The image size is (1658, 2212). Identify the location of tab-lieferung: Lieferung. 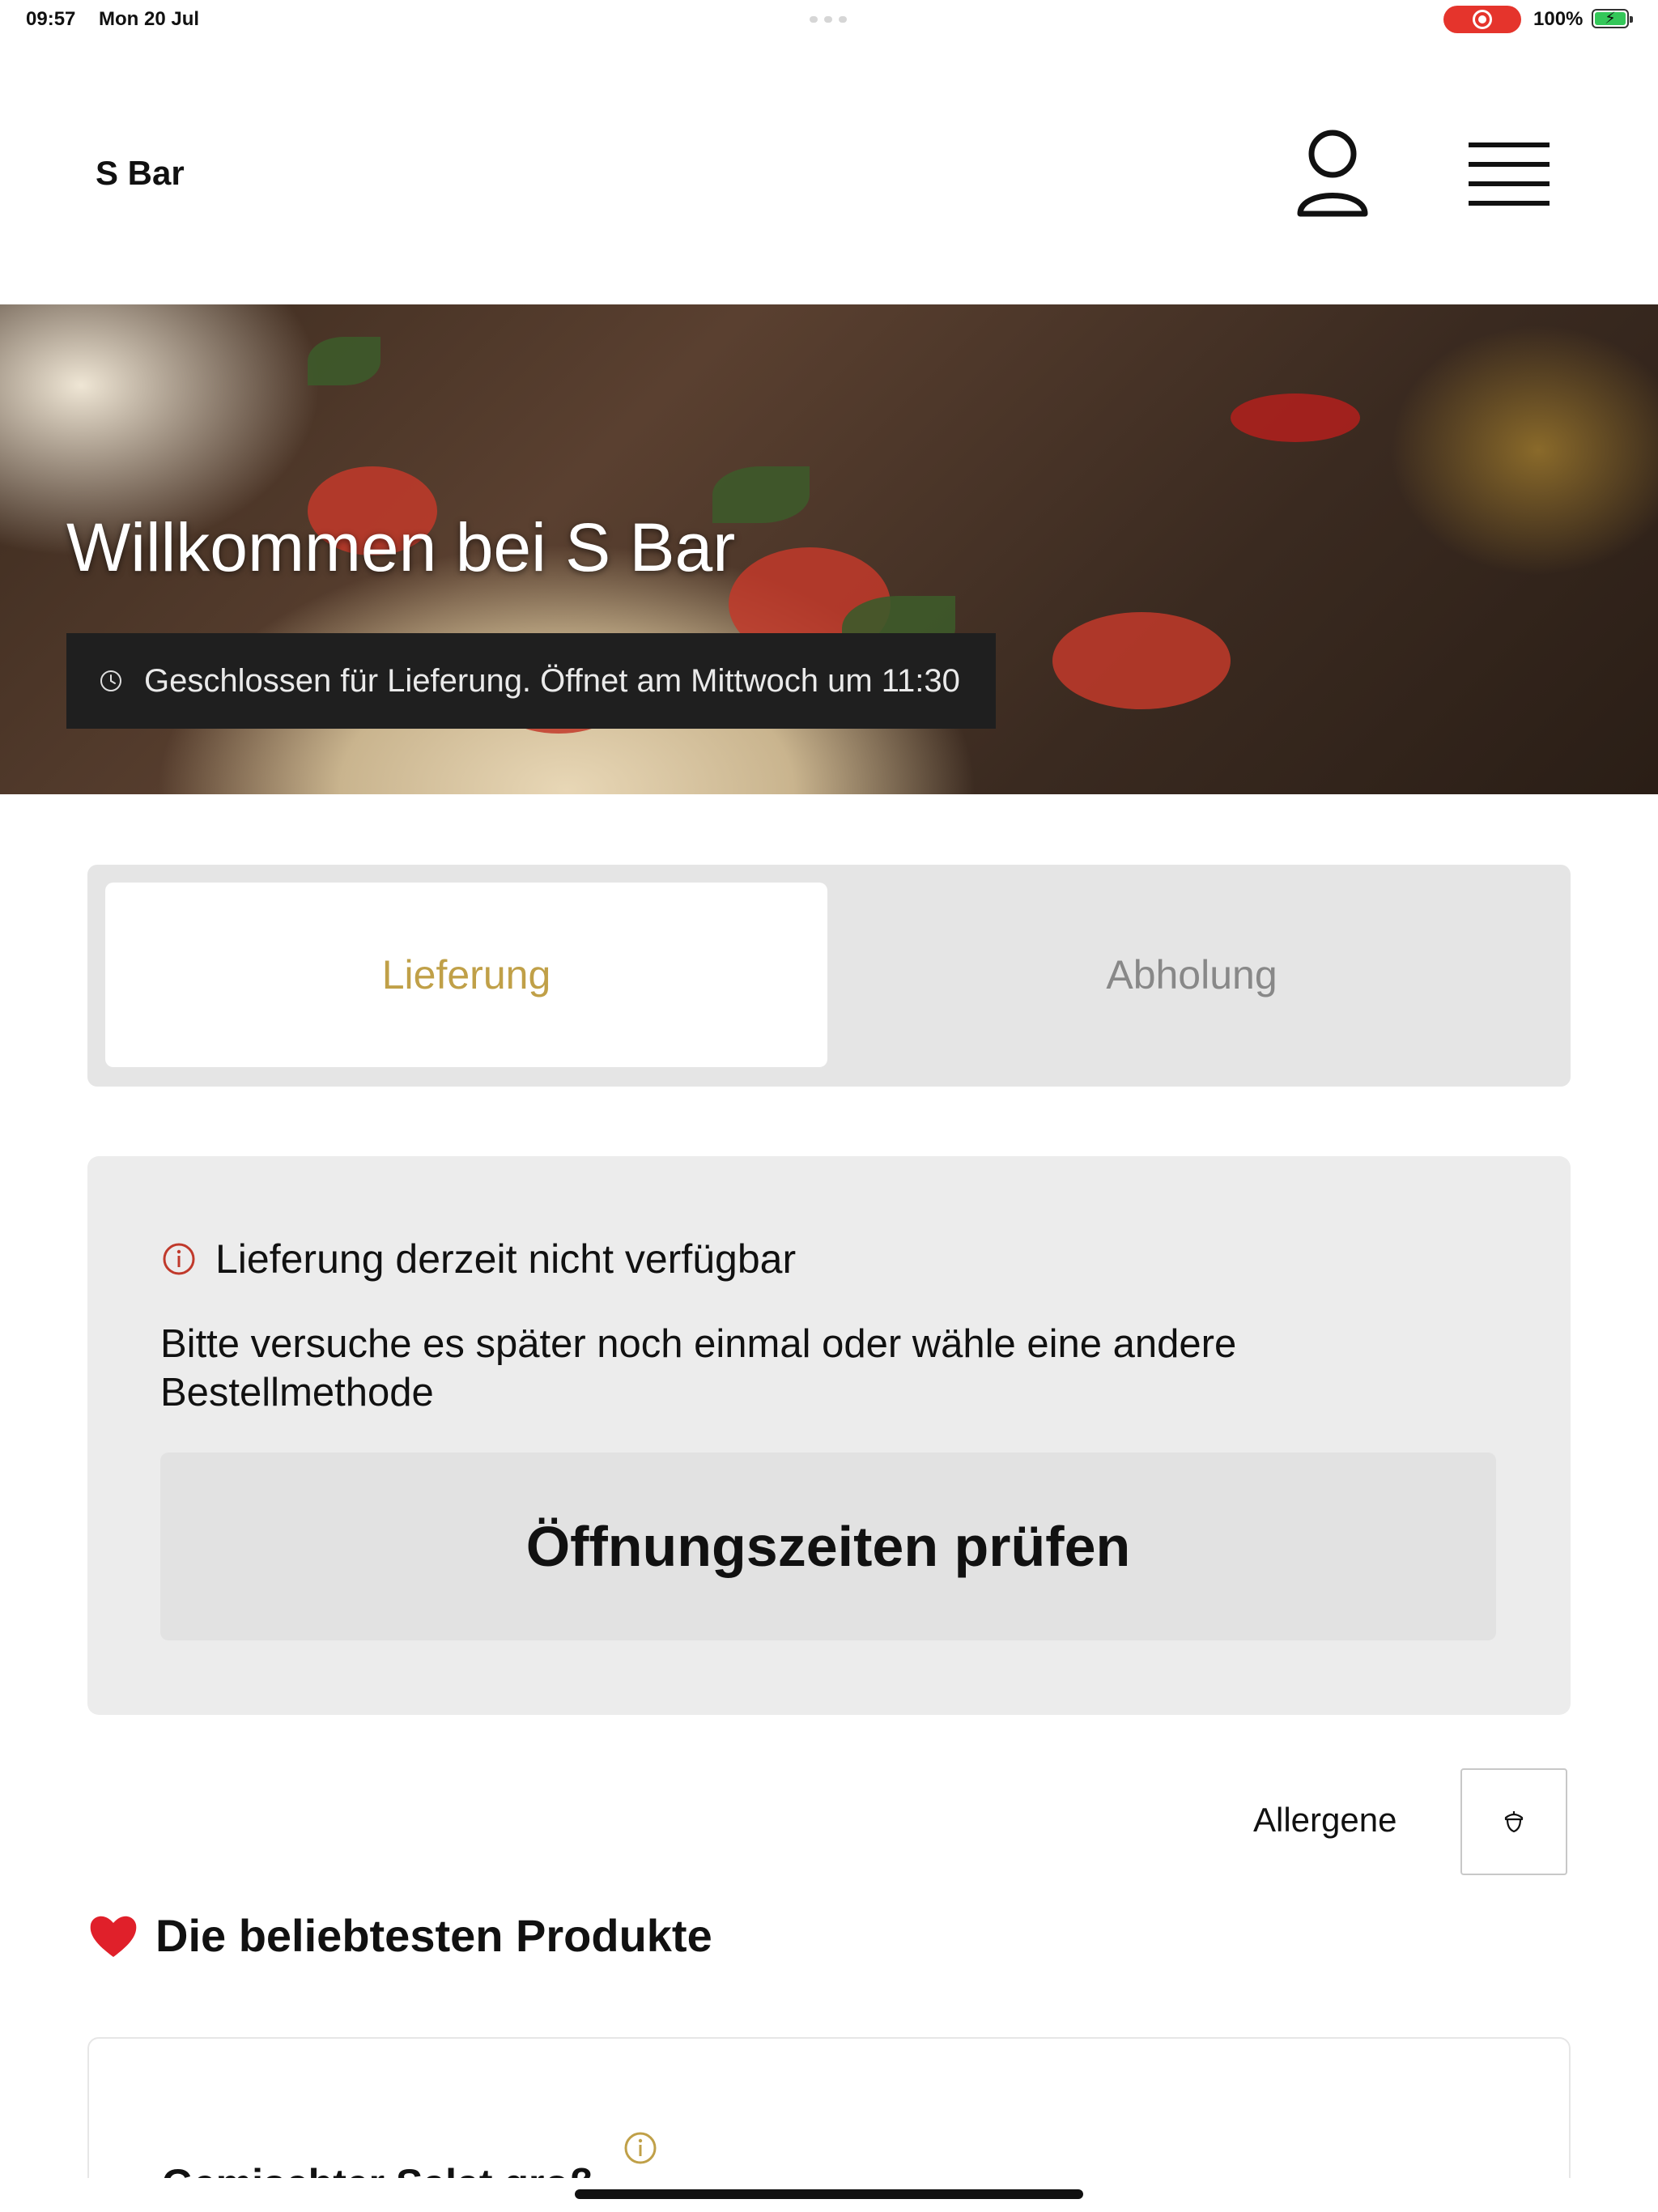
(466, 975).